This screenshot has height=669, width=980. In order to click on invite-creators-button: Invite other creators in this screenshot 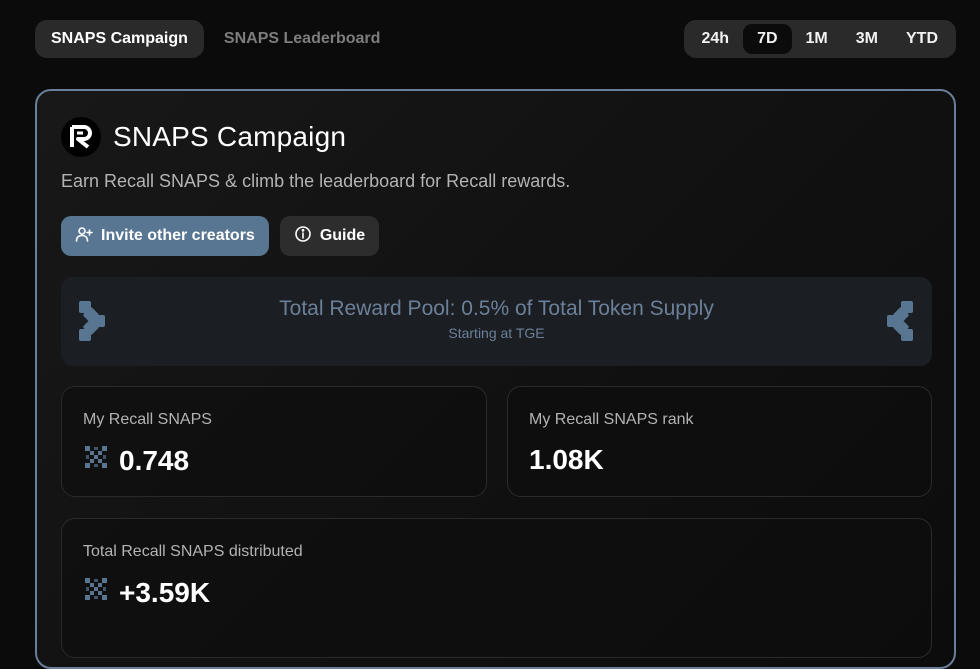, I will do `click(165, 236)`.